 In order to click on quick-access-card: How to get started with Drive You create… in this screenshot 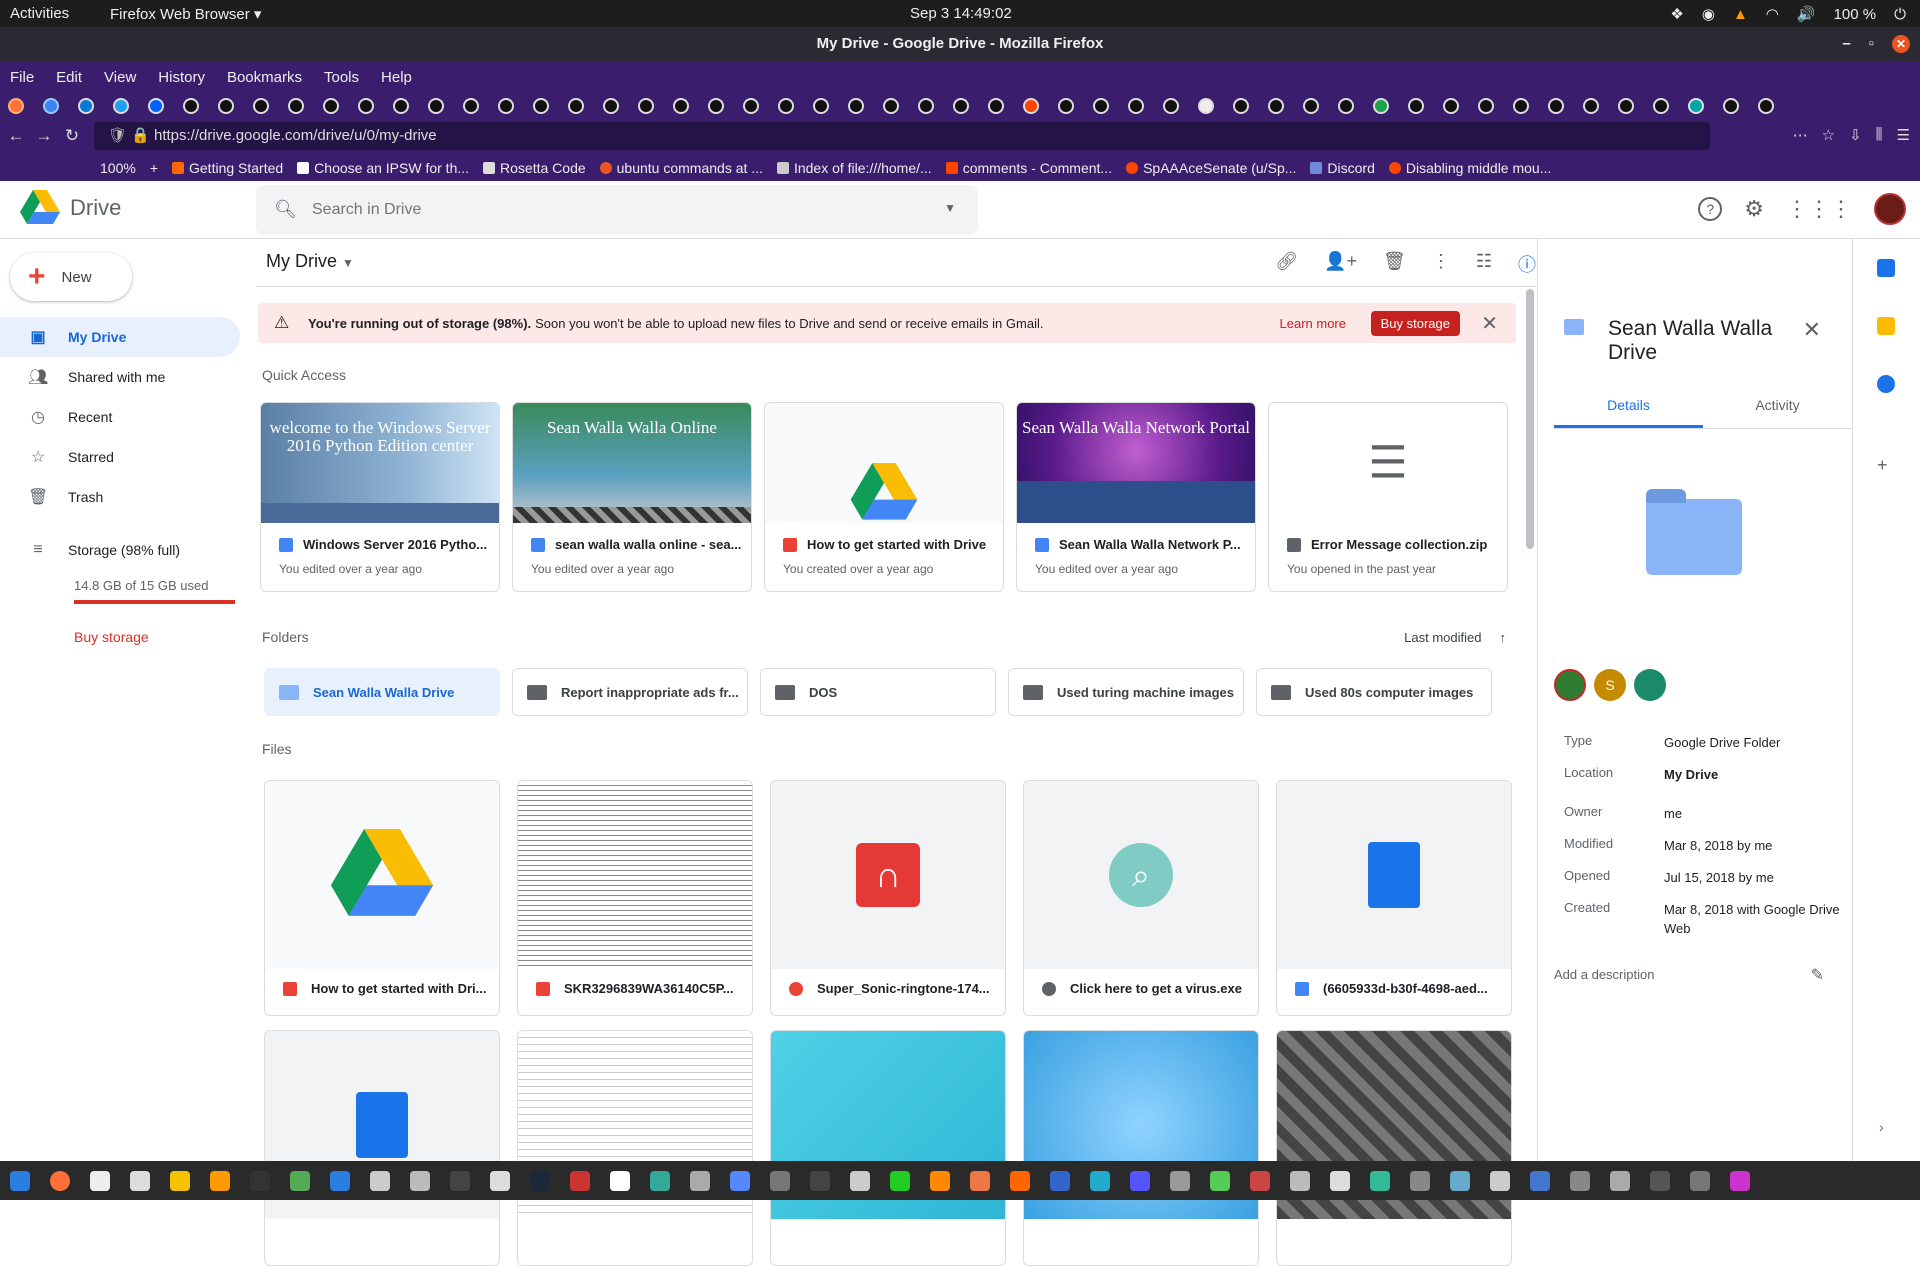, I will do `click(884, 497)`.